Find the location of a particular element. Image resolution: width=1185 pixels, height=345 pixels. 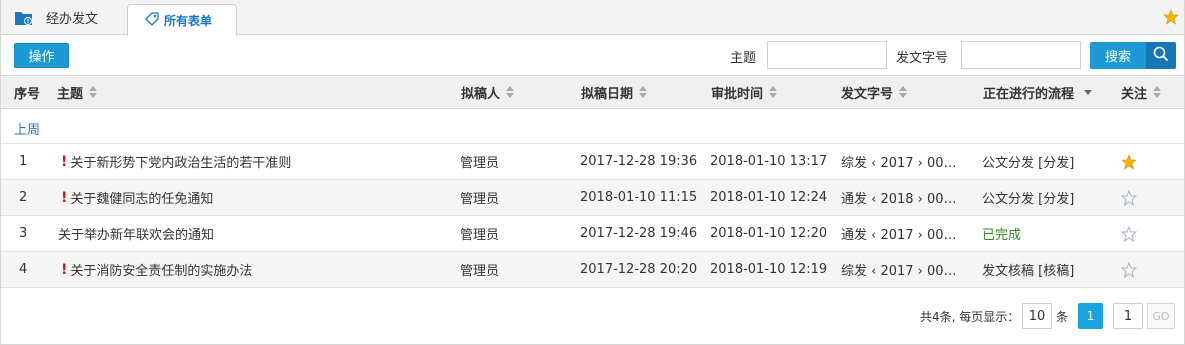

current-page-button: 1 is located at coordinates (1090, 316).